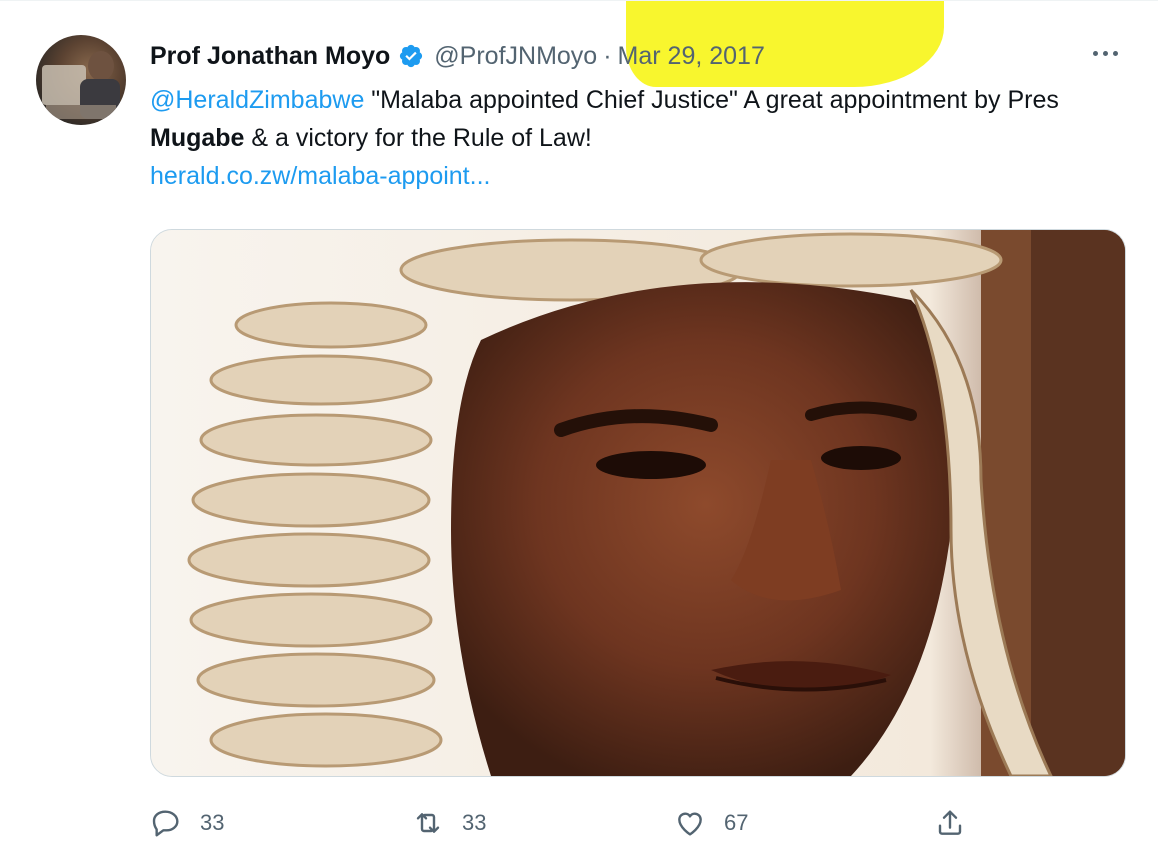 The width and height of the screenshot is (1158, 858). I want to click on like-count: 67, so click(736, 822).